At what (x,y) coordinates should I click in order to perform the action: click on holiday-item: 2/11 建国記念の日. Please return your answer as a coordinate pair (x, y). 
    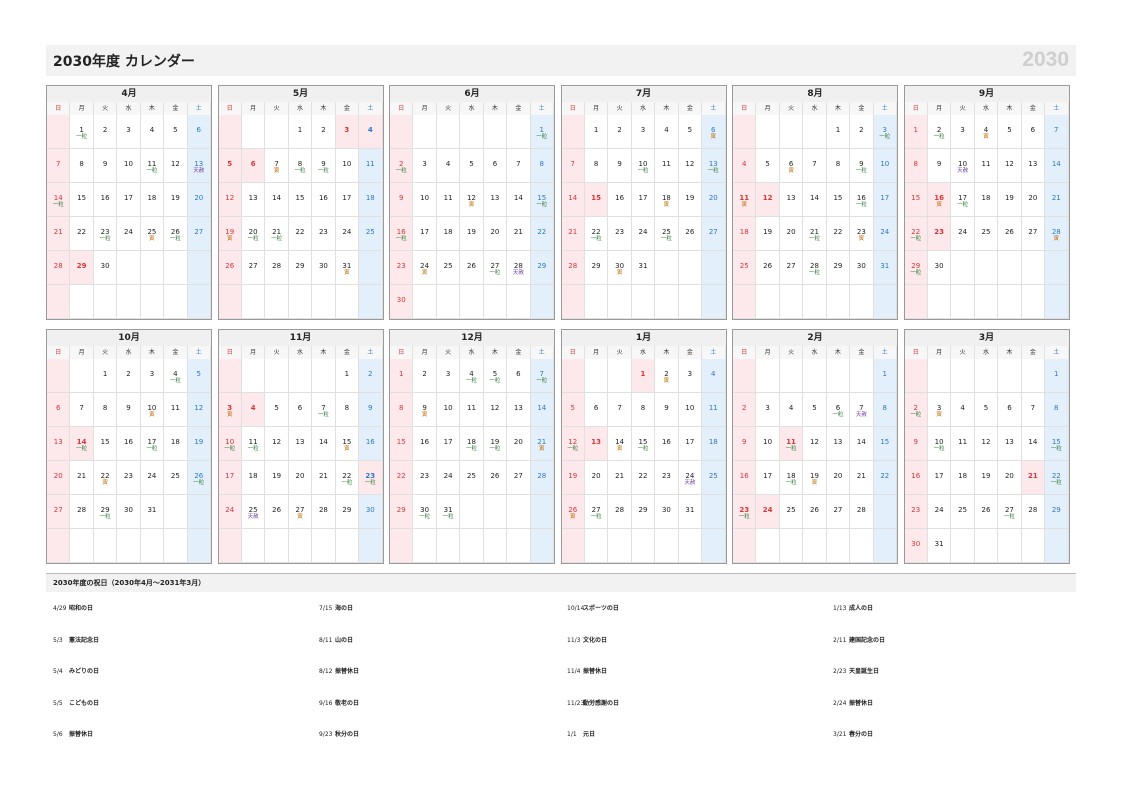
    Looking at the image, I should click on (859, 639).